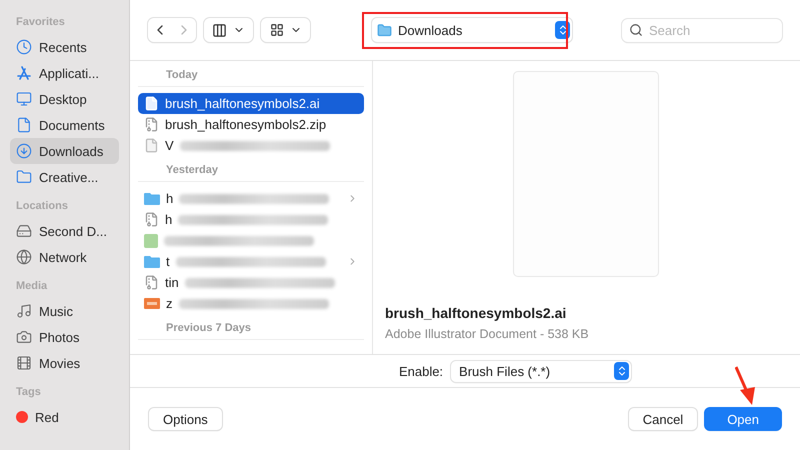  Describe the element at coordinates (541, 371) in the screenshot. I see `file-type-dropdown: Brush Files (*.*)` at that location.